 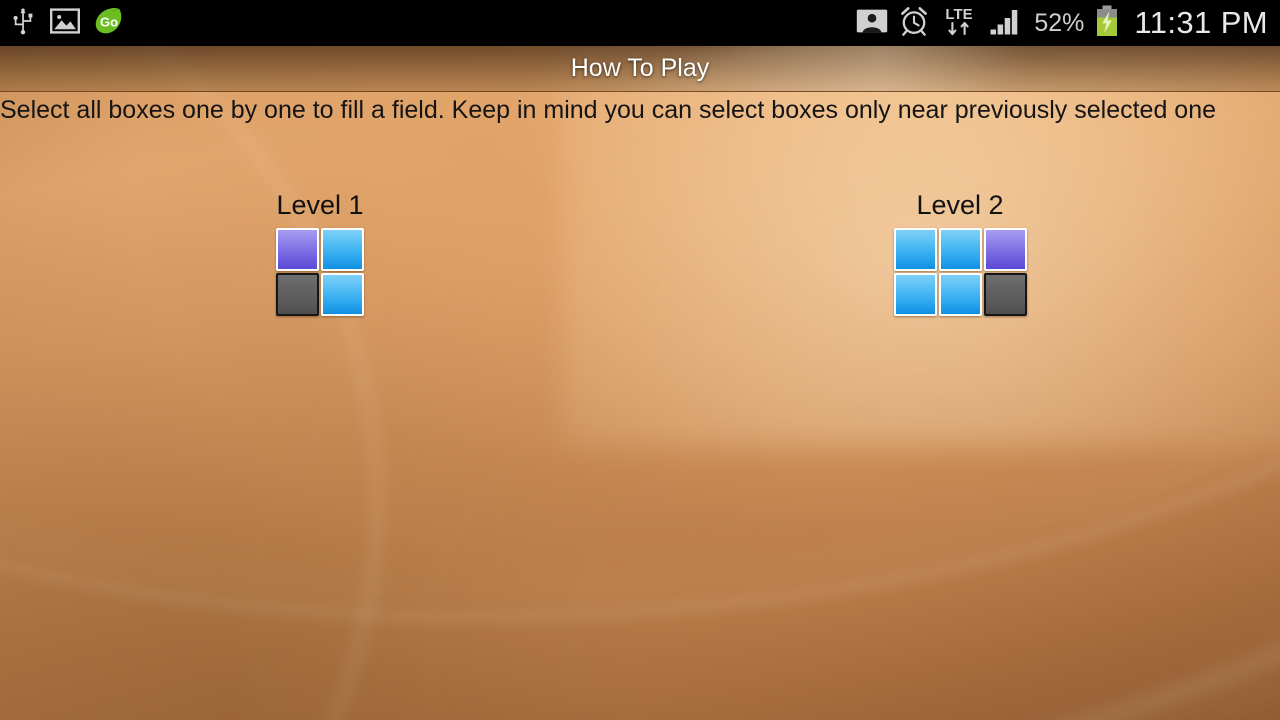 I want to click on level-1-tile-2-gray, so click(x=297, y=294).